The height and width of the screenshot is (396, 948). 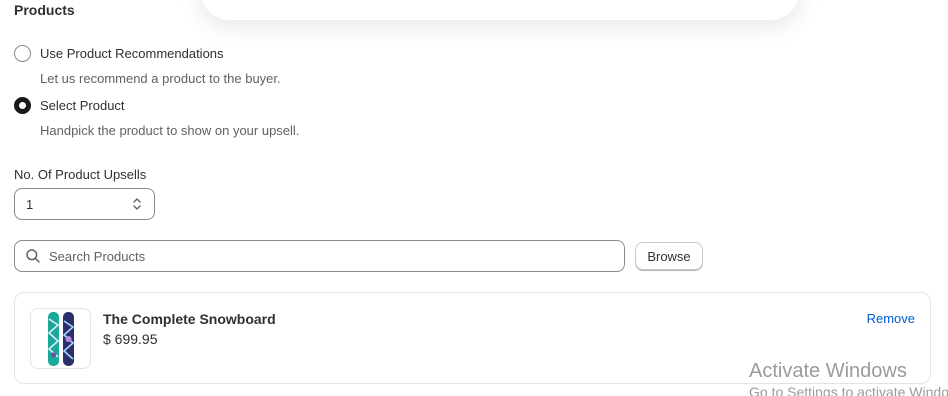 I want to click on upsell-count-value: 1, so click(x=30, y=204).